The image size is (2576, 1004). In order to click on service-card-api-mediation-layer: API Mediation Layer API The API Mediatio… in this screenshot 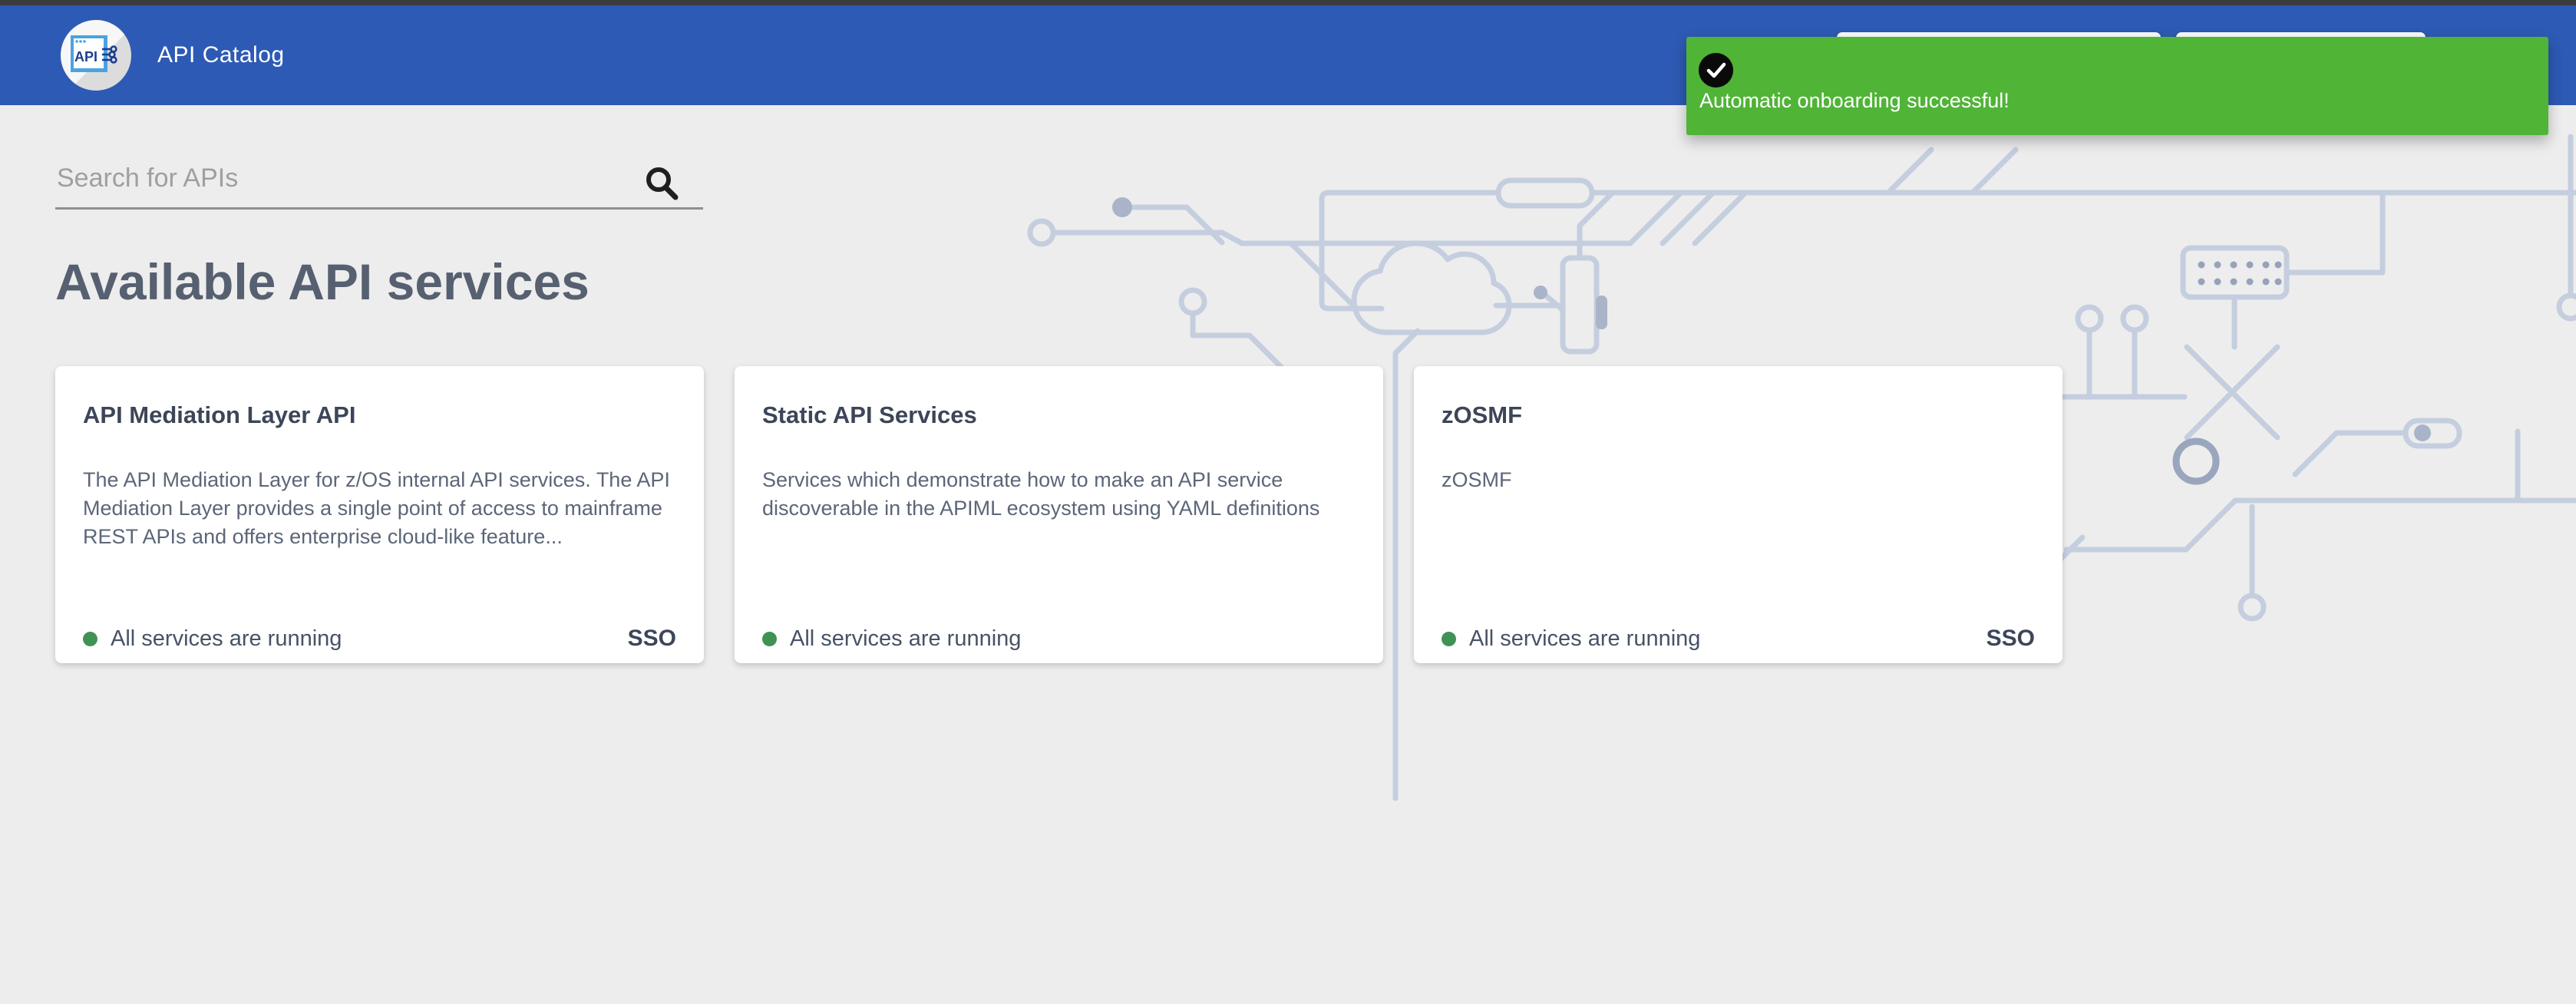, I will do `click(379, 514)`.